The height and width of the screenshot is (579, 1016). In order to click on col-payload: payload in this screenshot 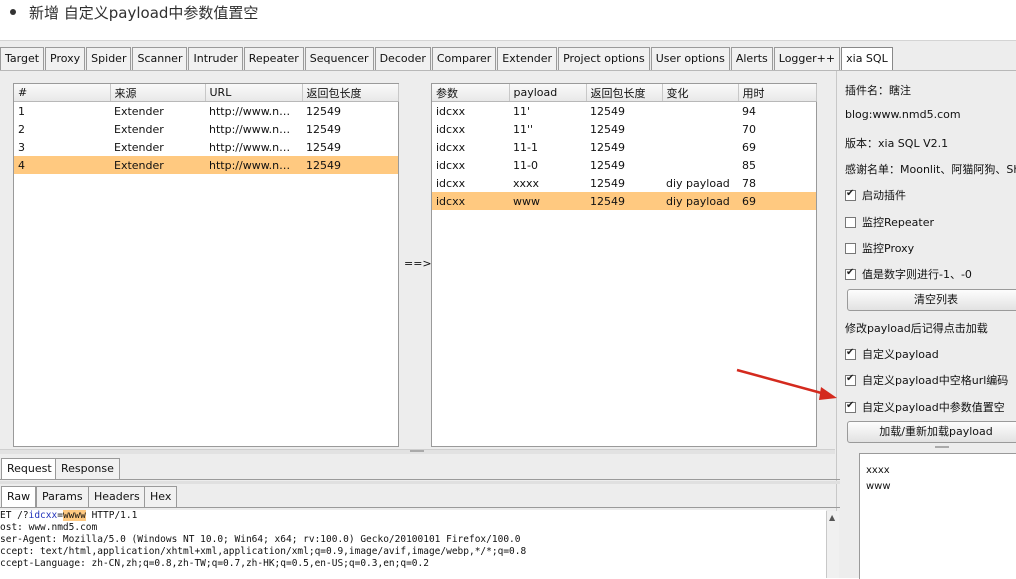, I will do `click(548, 93)`.